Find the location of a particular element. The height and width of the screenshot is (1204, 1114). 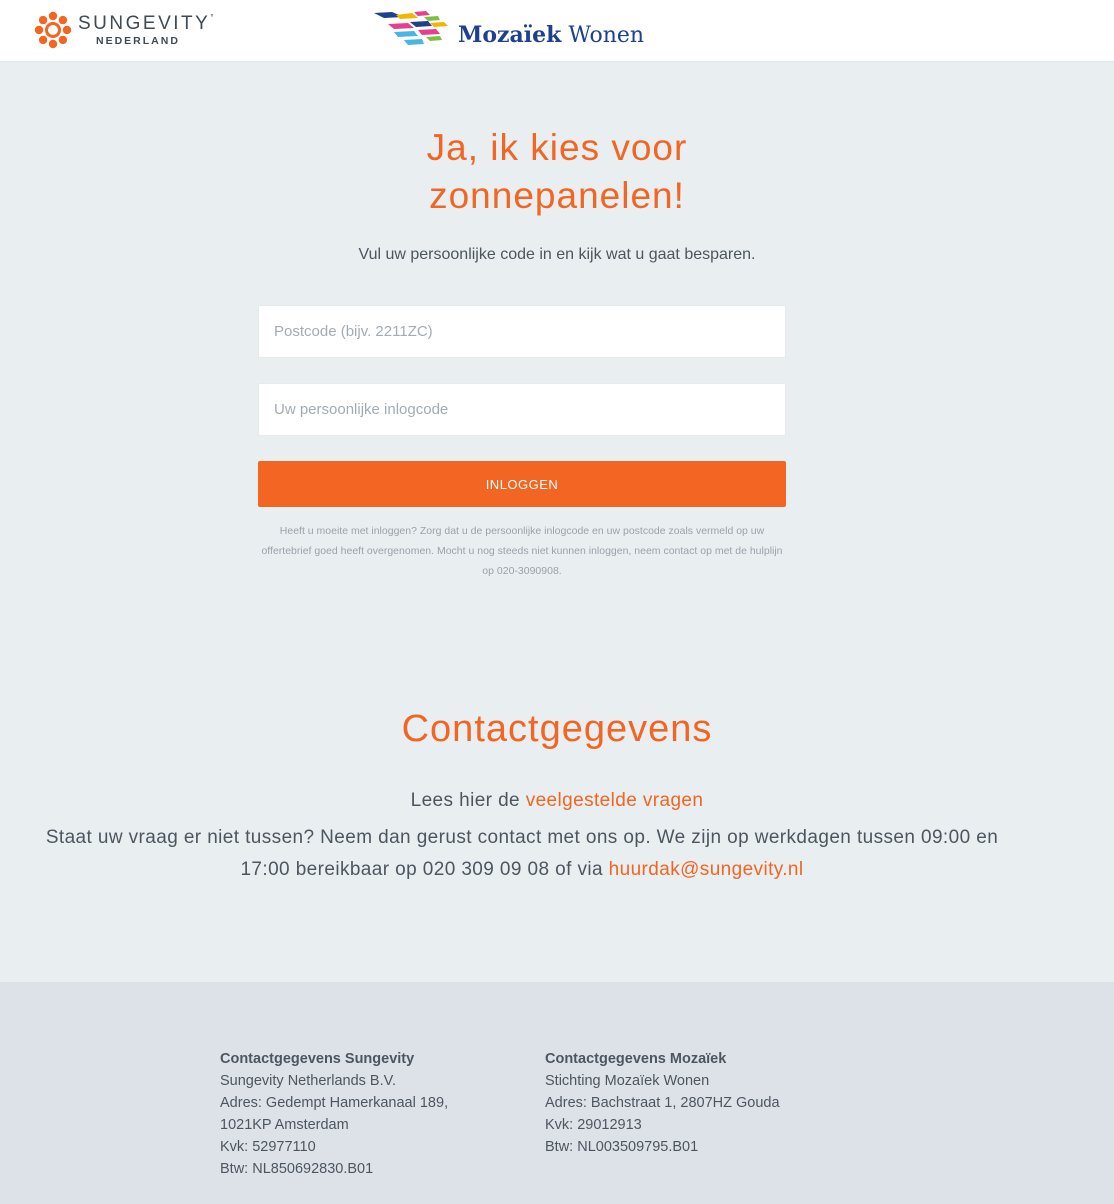

footer-mozaiek-heading: Contactgegevens Mozaïek is located at coordinates (636, 1059).